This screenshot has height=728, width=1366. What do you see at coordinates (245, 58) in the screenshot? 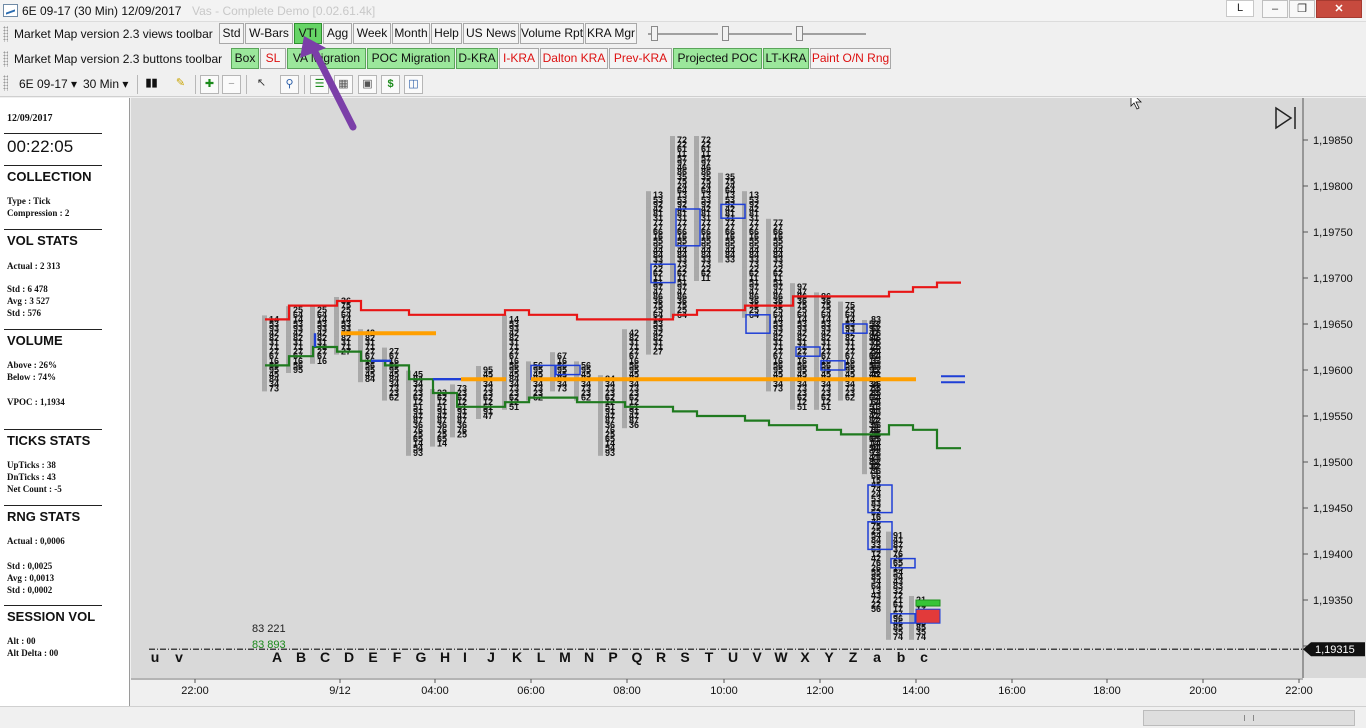
I see `box-button: Box` at bounding box center [245, 58].